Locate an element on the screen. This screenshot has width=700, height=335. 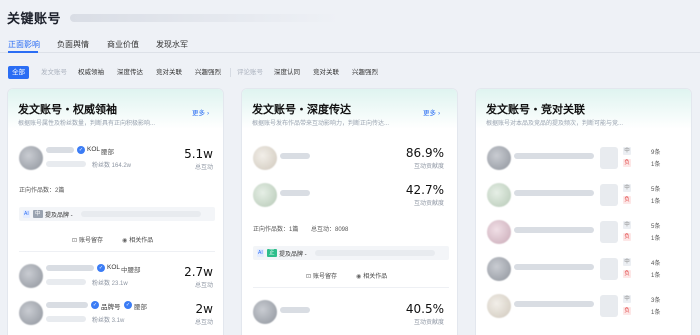
page-title: 关键账号 is located at coordinates (34, 18).